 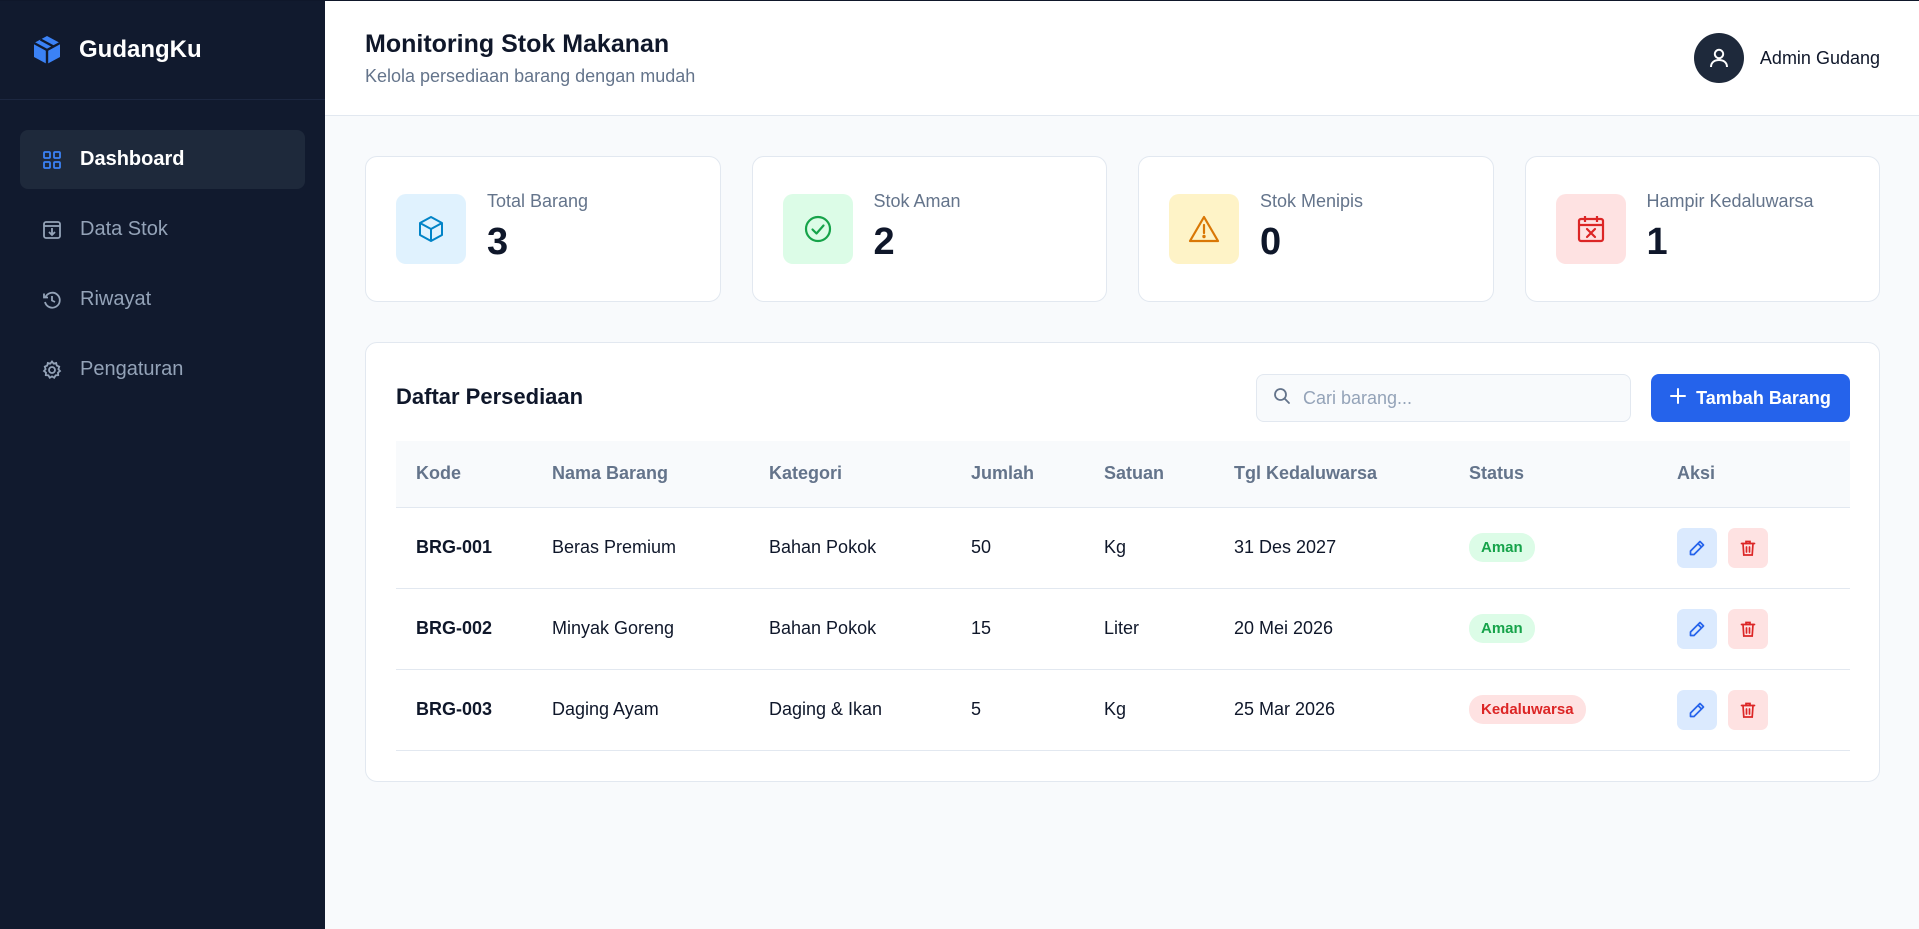 What do you see at coordinates (431, 229) in the screenshot?
I see `cube-icon` at bounding box center [431, 229].